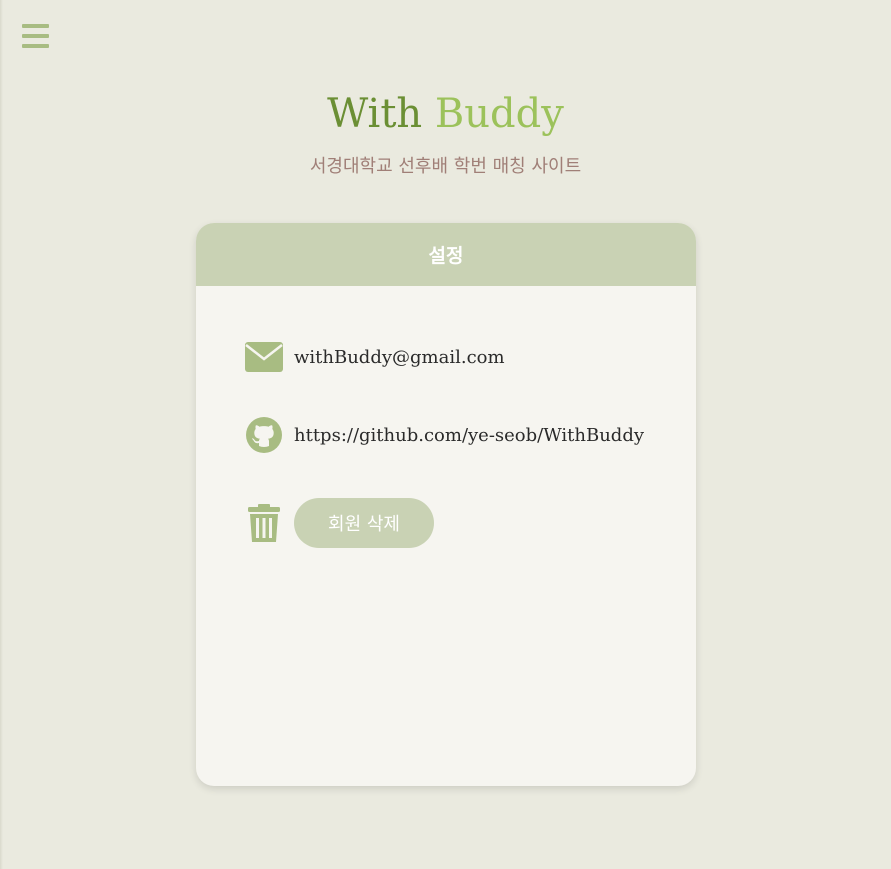 This screenshot has width=891, height=869. I want to click on github-row: https://github.com/ye-seob/WithBuddy, so click(444, 435).